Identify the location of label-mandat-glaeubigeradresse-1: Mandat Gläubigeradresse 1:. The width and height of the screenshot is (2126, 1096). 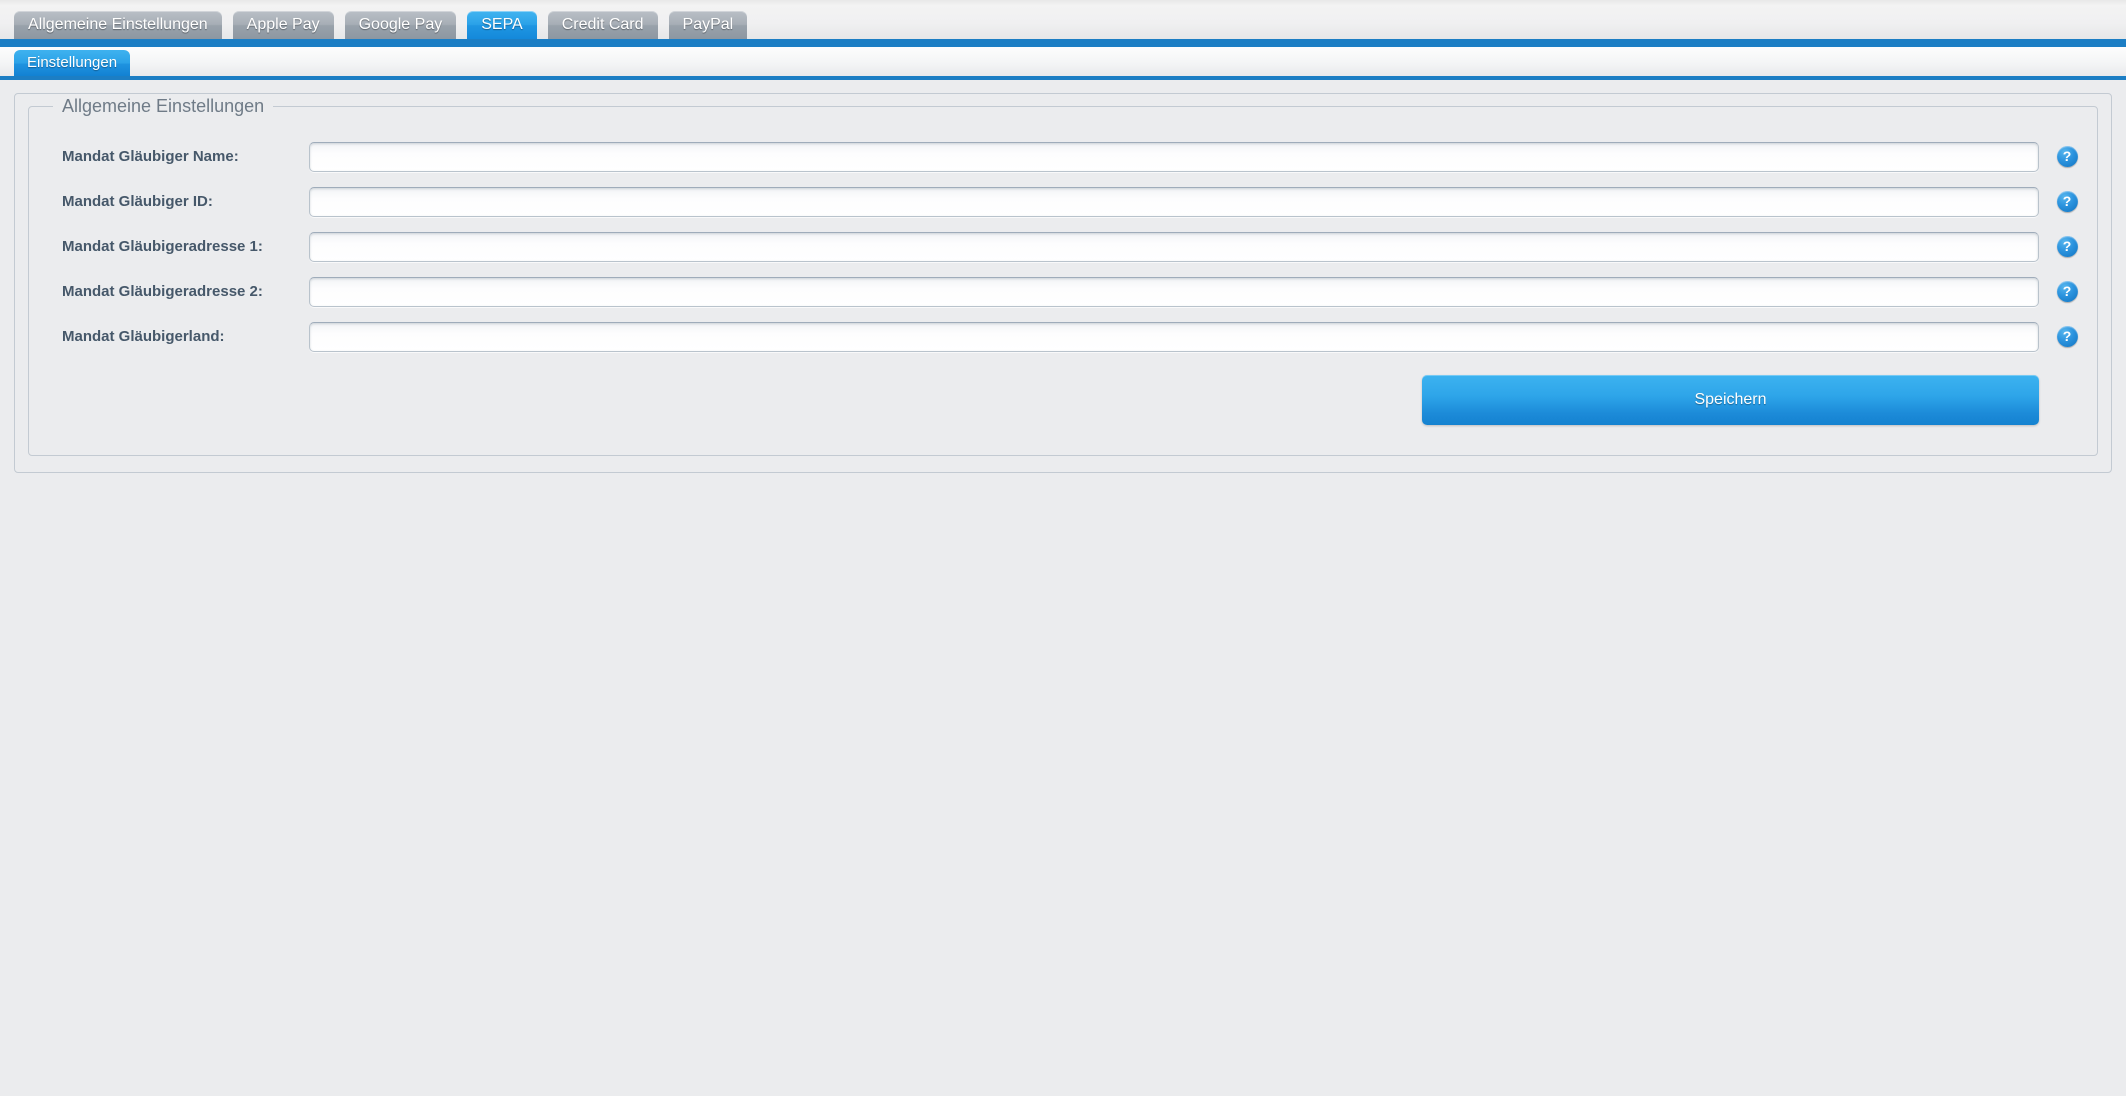
(162, 246).